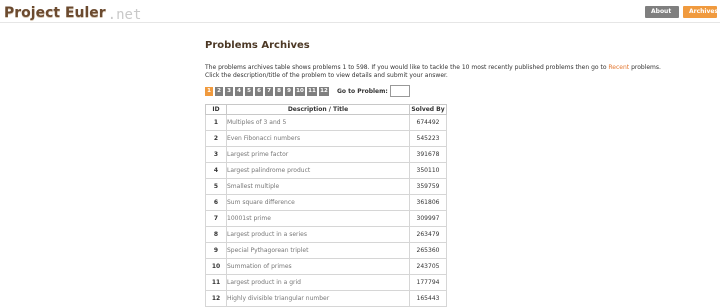  Describe the element at coordinates (278, 298) in the screenshot. I see `problem-title-link: Highly divisible triangular number` at that location.